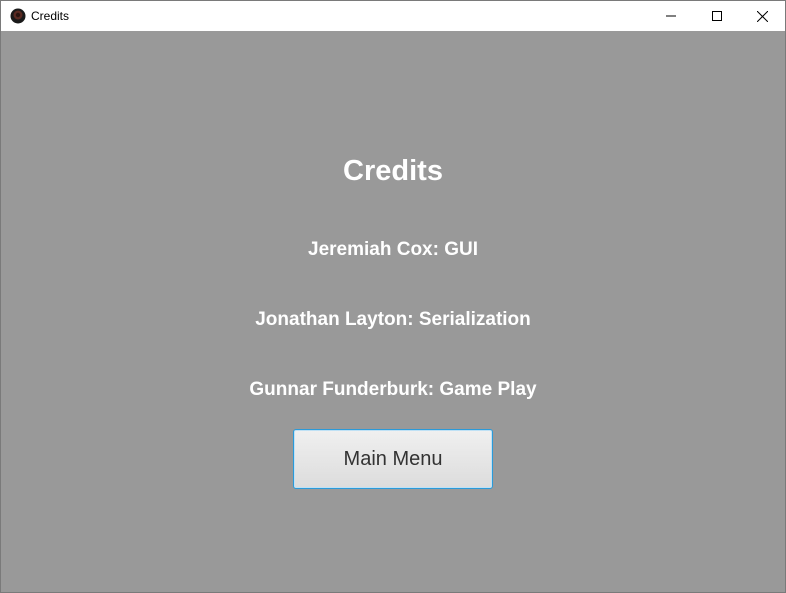 Image resolution: width=786 pixels, height=593 pixels. I want to click on minimize-button, so click(671, 16).